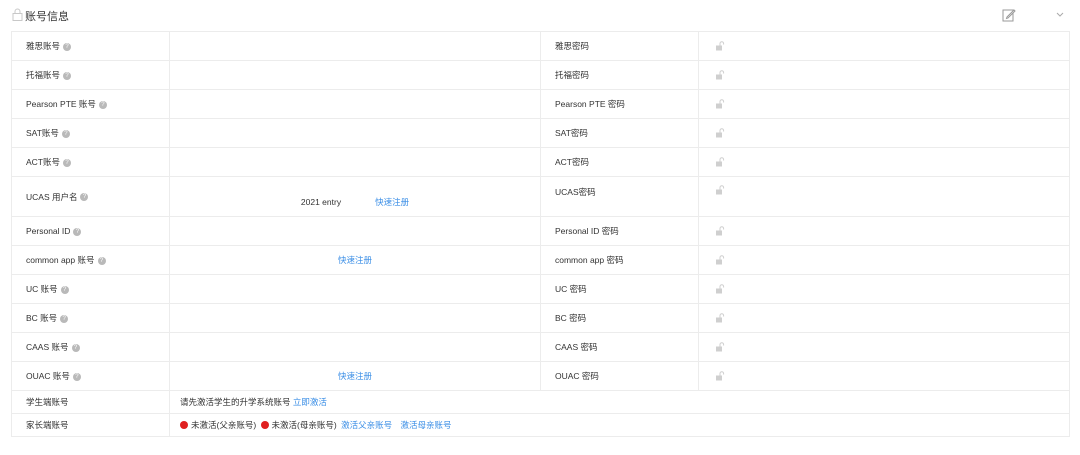 The image size is (1080, 455). I want to click on password-label: Personal ID 密码, so click(619, 231).